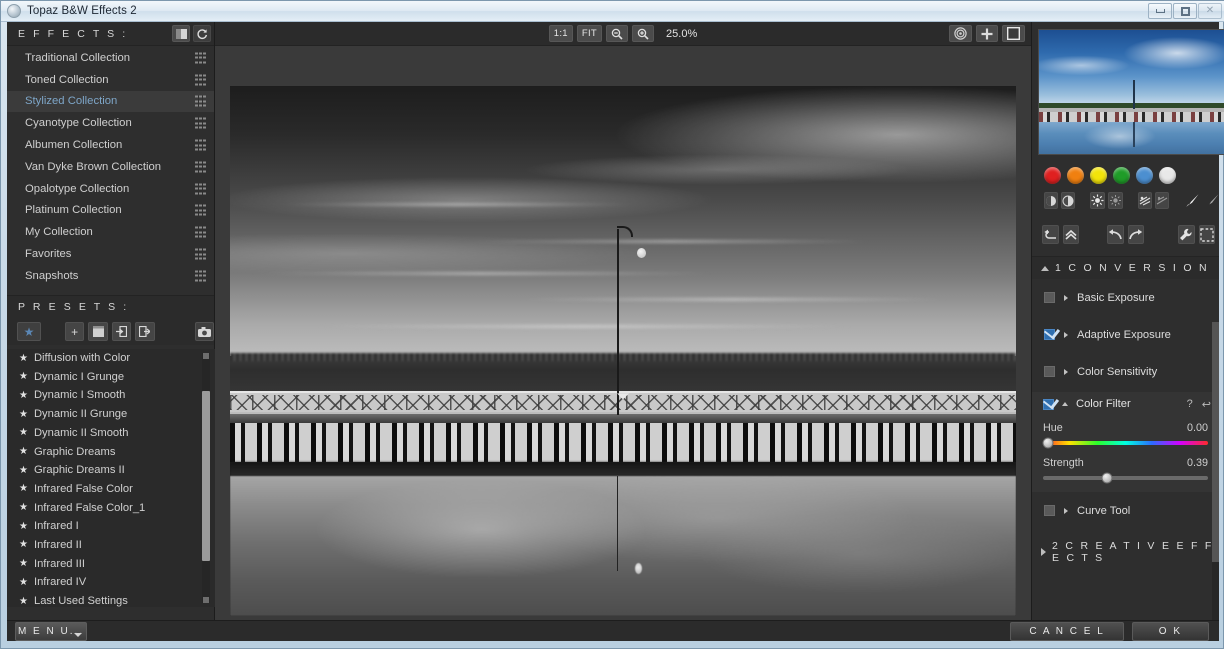 The width and height of the screenshot is (1224, 649). Describe the element at coordinates (1167, 175) in the screenshot. I see `swatch-white` at that location.